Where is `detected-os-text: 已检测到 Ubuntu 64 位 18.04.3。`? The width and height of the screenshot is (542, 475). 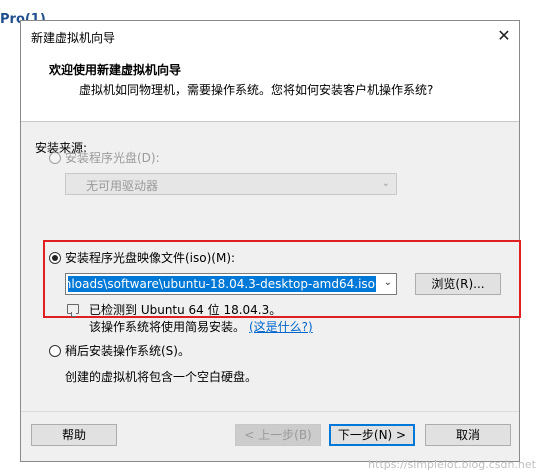 detected-os-text: 已检测到 Ubuntu 64 位 18.04.3。 is located at coordinates (185, 310).